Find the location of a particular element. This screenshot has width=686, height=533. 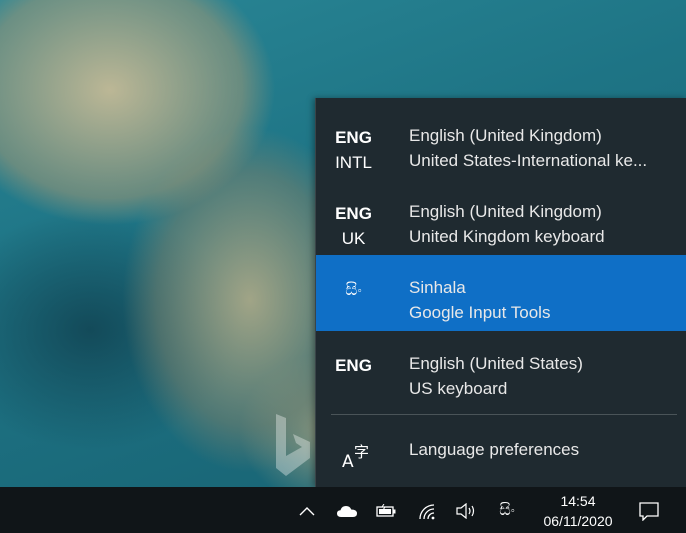

language-abbr-bottom: INTL is located at coordinates (353, 162).